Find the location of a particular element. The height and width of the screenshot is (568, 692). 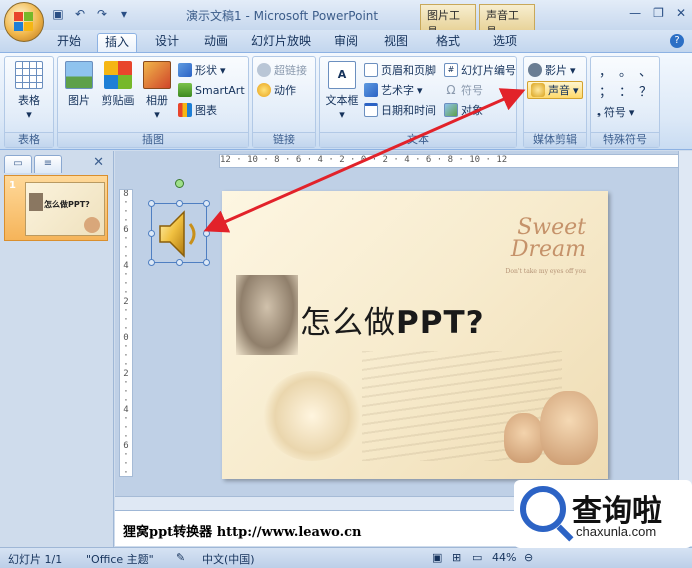

object-icon is located at coordinates (451, 110).